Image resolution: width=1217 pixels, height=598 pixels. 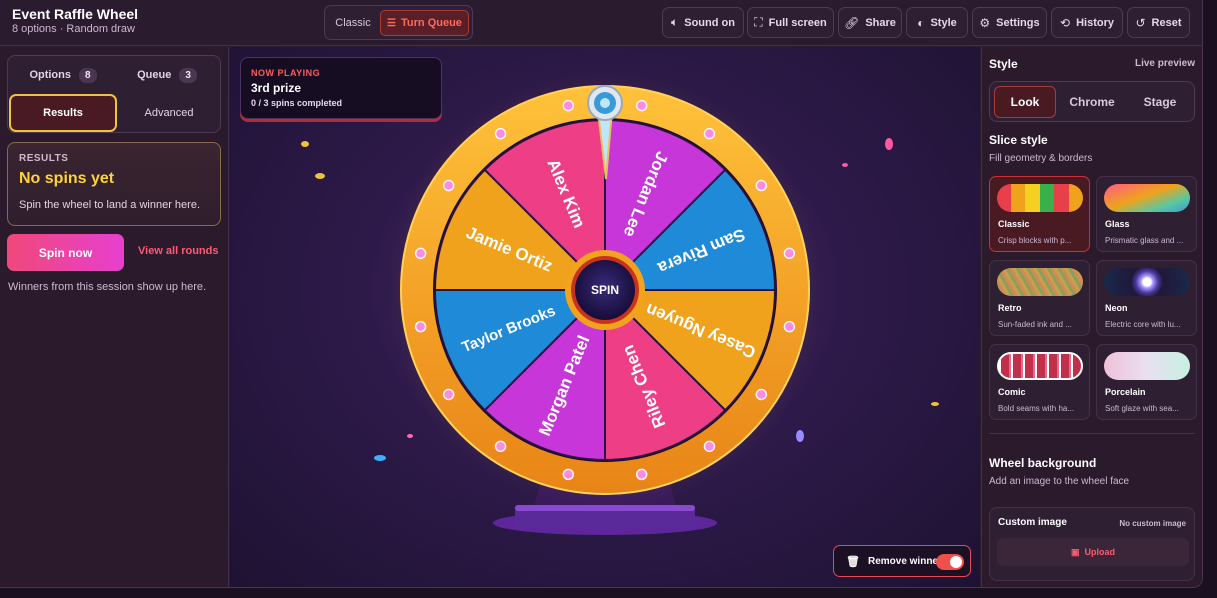 What do you see at coordinates (63, 113) in the screenshot?
I see `tab-results: Results` at bounding box center [63, 113].